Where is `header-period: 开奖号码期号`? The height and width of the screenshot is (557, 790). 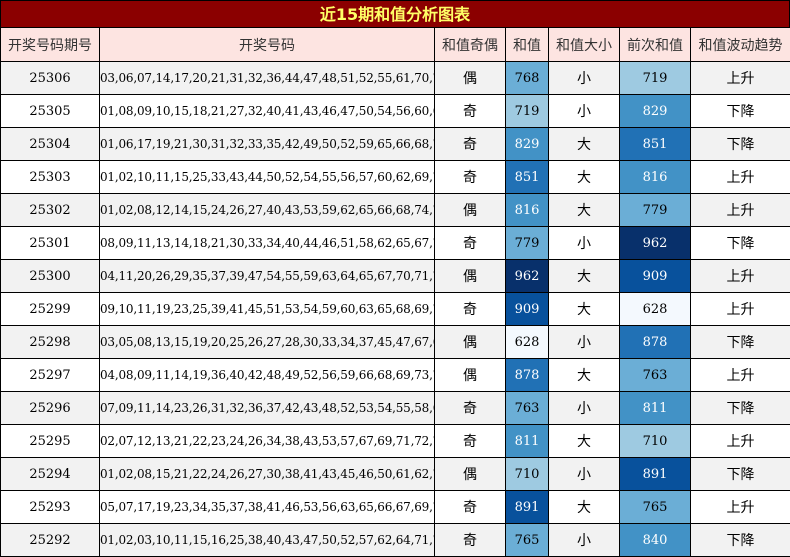
header-period: 开奖号码期号 is located at coordinates (50, 44).